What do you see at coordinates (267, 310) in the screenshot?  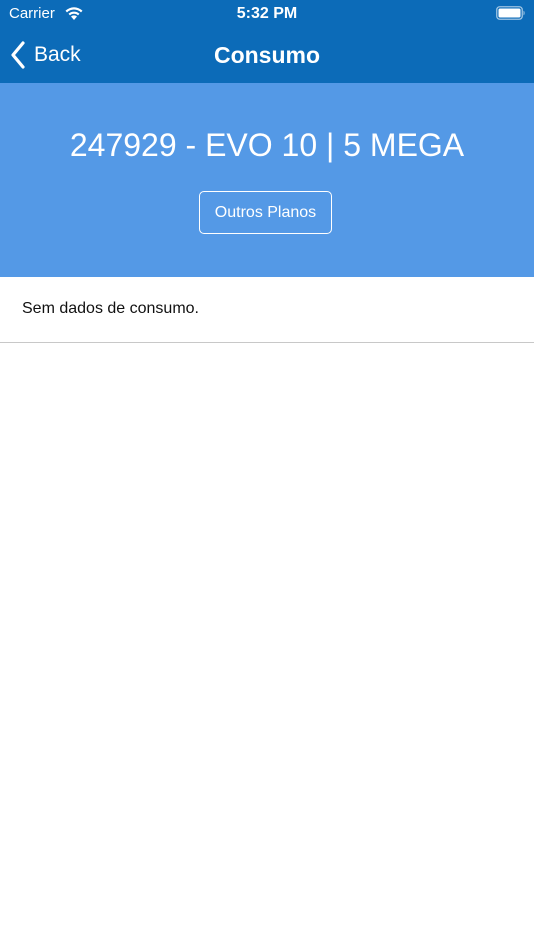 I see `usage-empty-row: Sem dados de consumo.` at bounding box center [267, 310].